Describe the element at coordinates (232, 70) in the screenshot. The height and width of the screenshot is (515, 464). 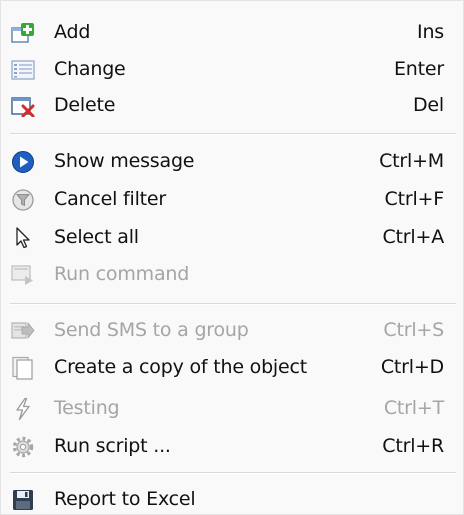
I see `menu-item-change: Change Enter` at that location.